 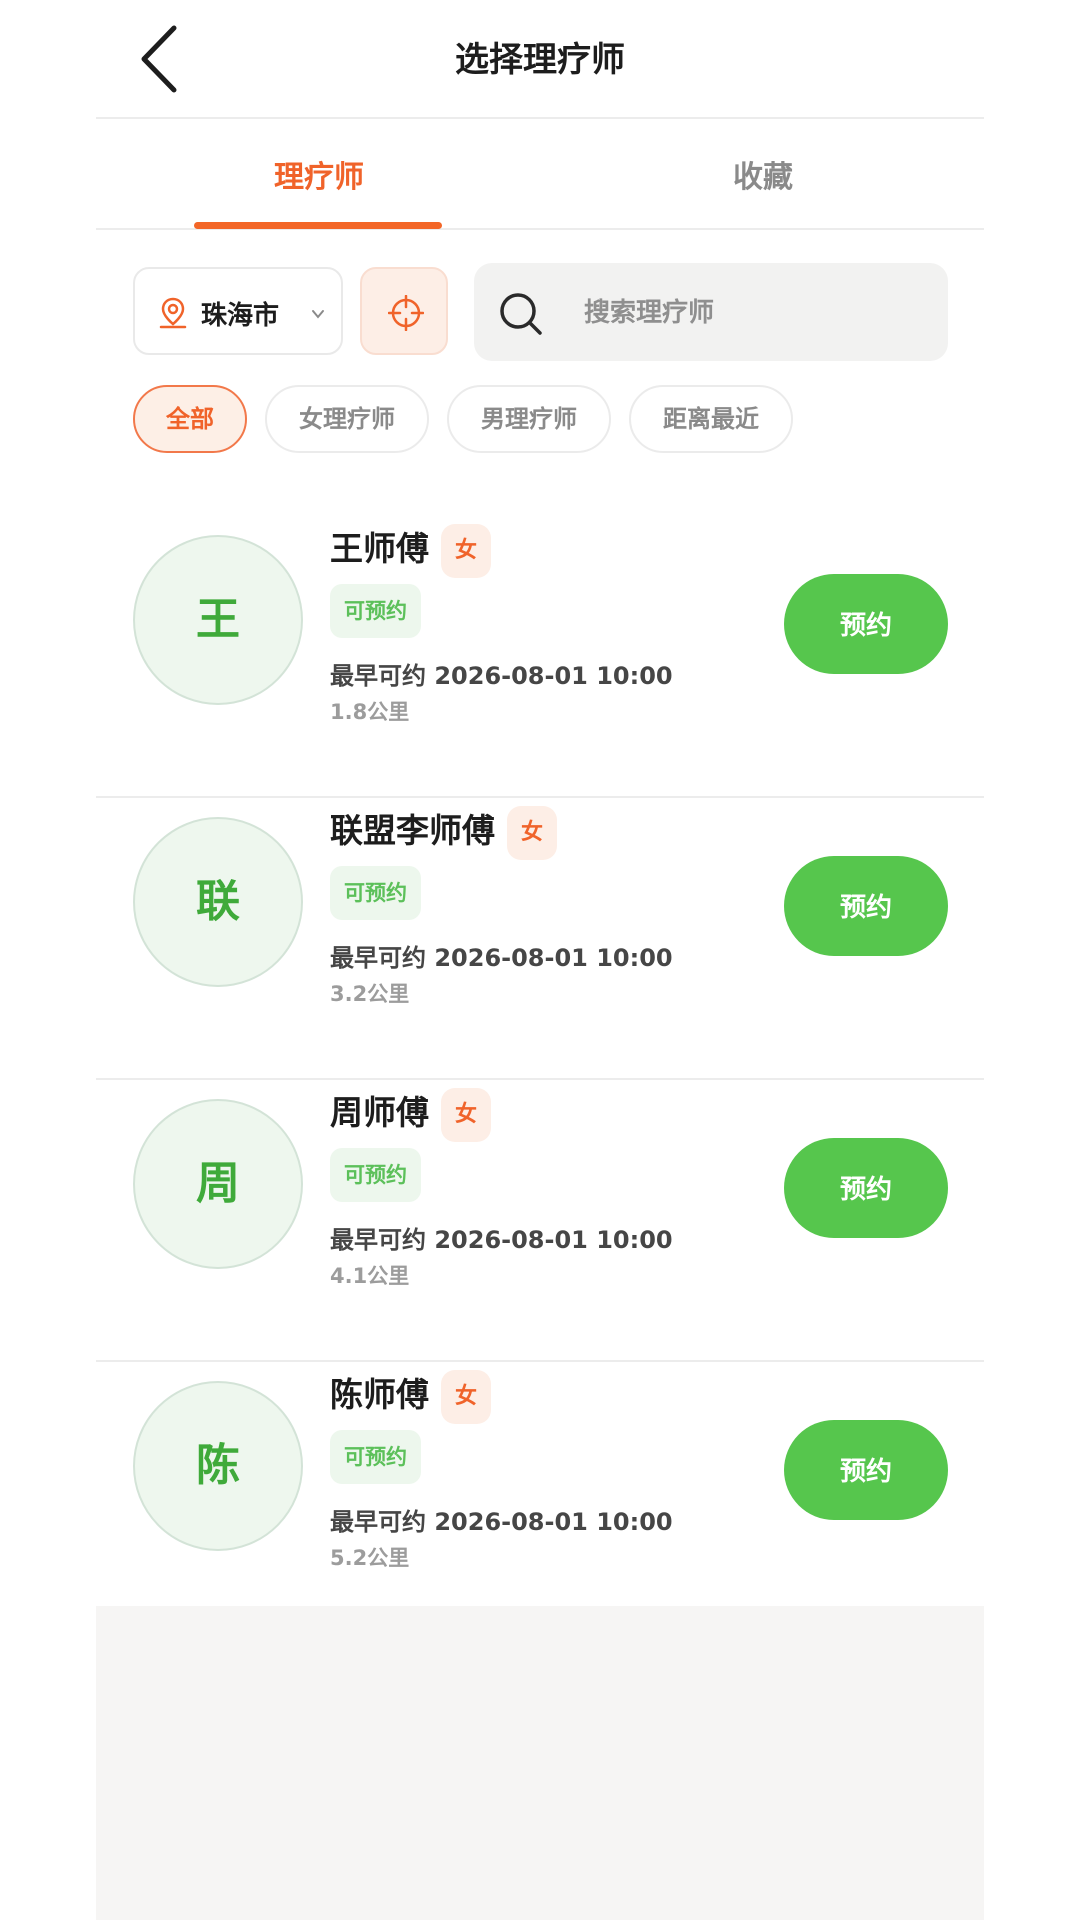 What do you see at coordinates (319, 174) in the screenshot?
I see `tab-therapists: 理疗师` at bounding box center [319, 174].